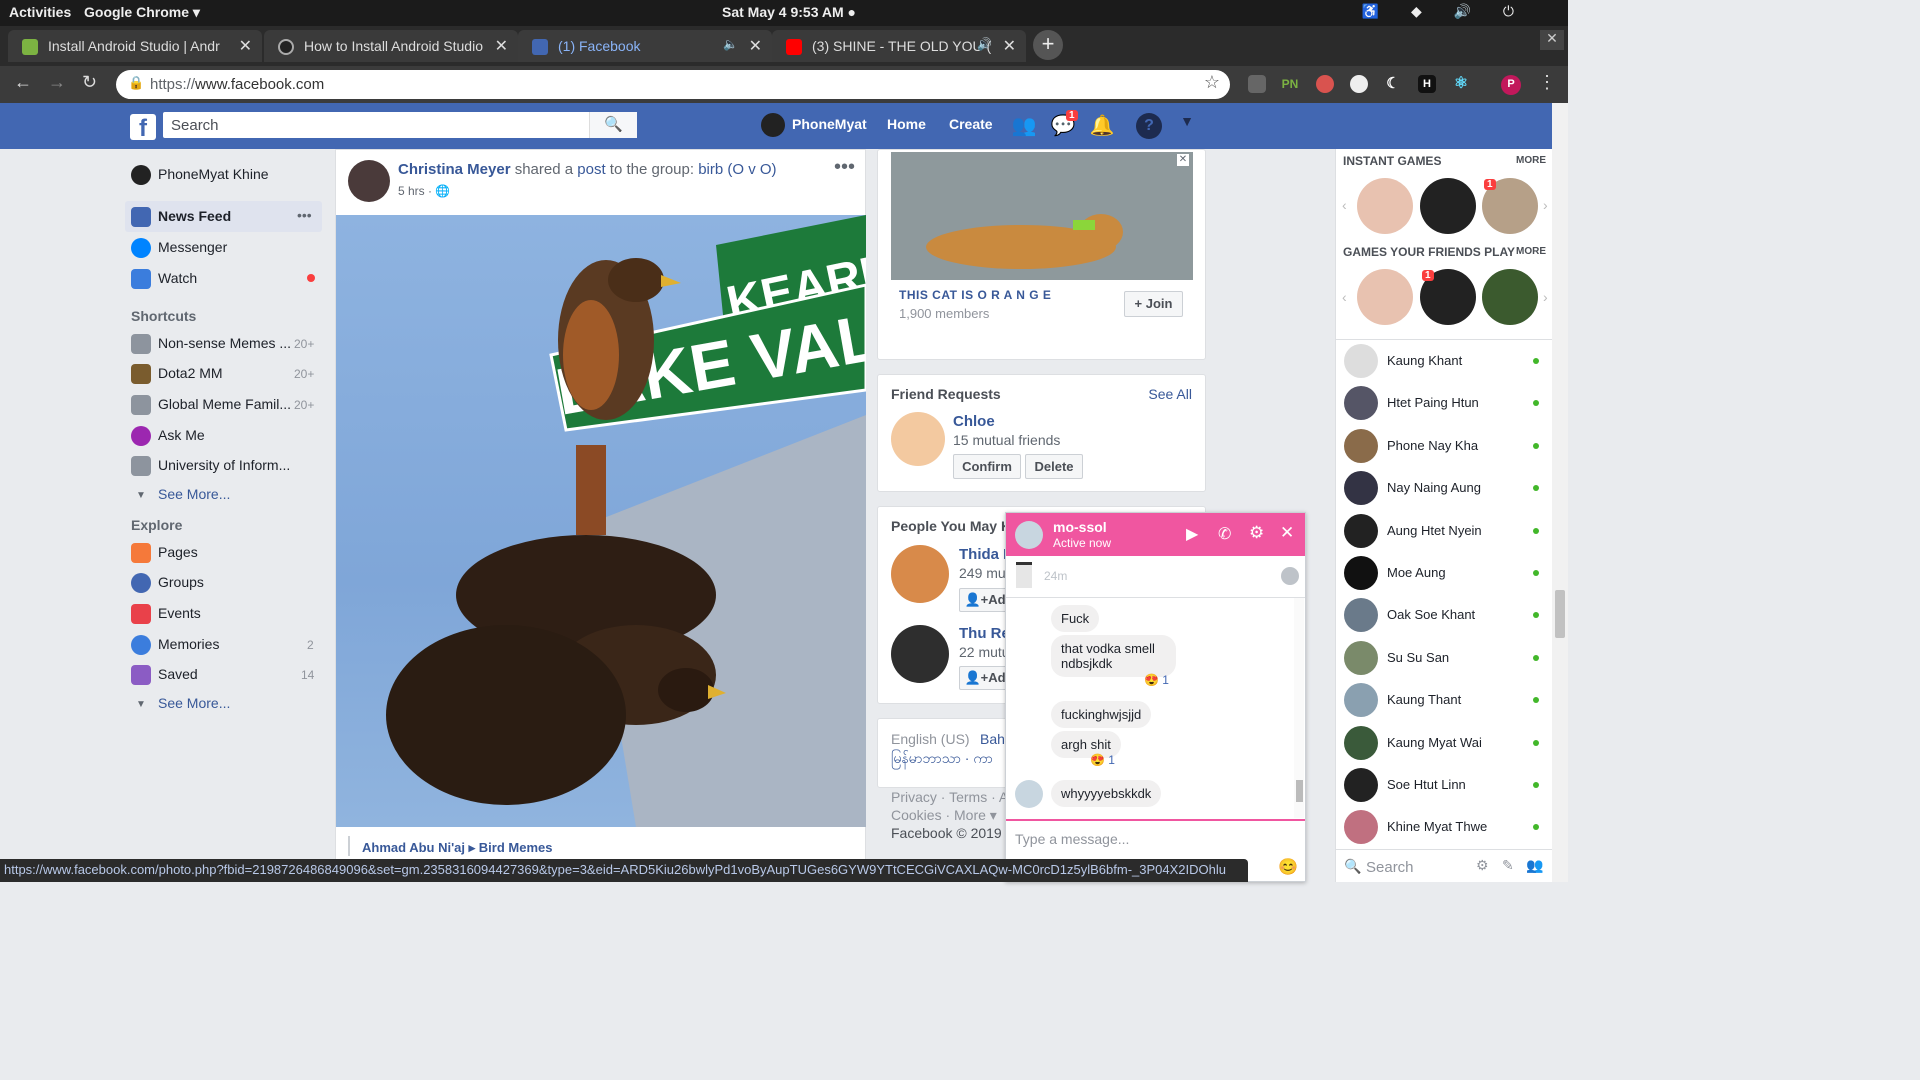  Describe the element at coordinates (454, 169) in the screenshot. I see `author-link: Christina Meyer` at that location.